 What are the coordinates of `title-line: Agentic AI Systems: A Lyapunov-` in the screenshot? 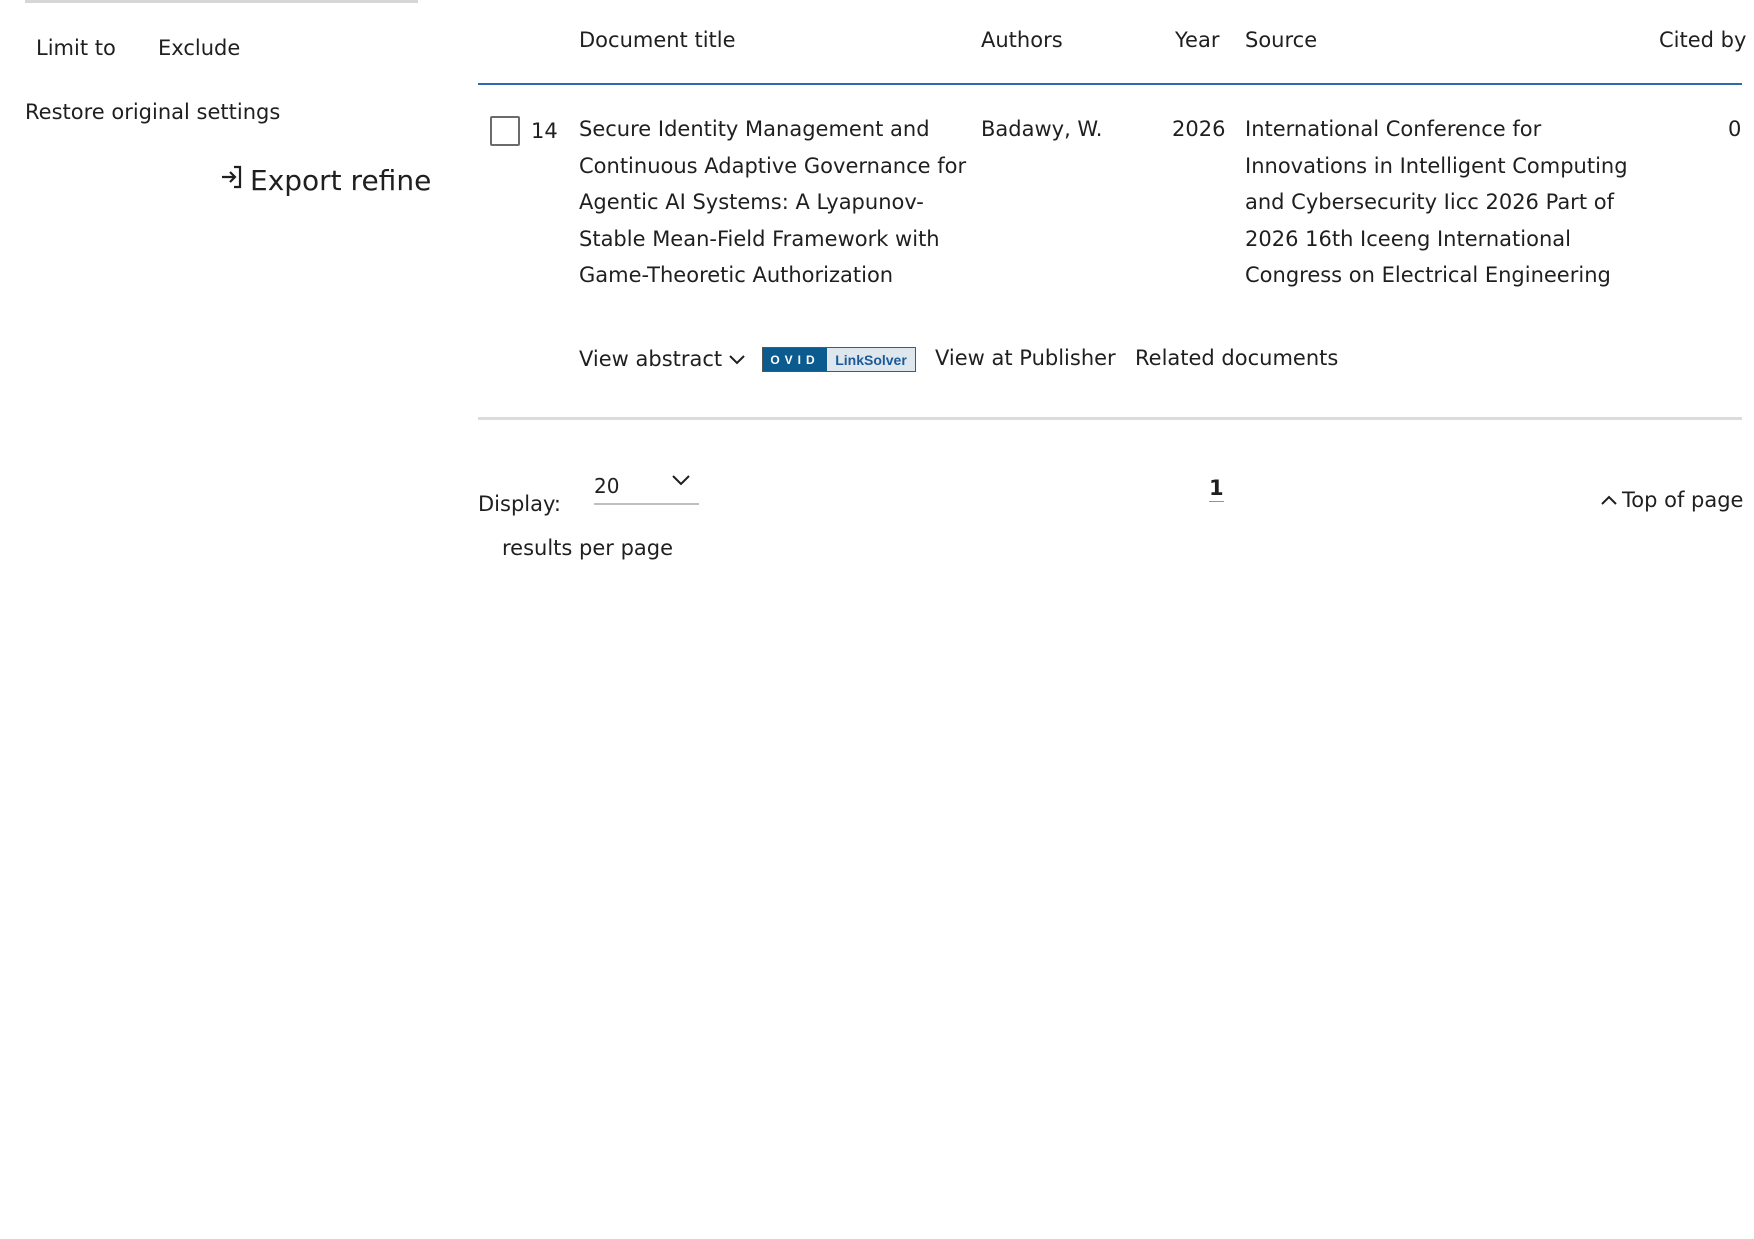 It's located at (751, 202).